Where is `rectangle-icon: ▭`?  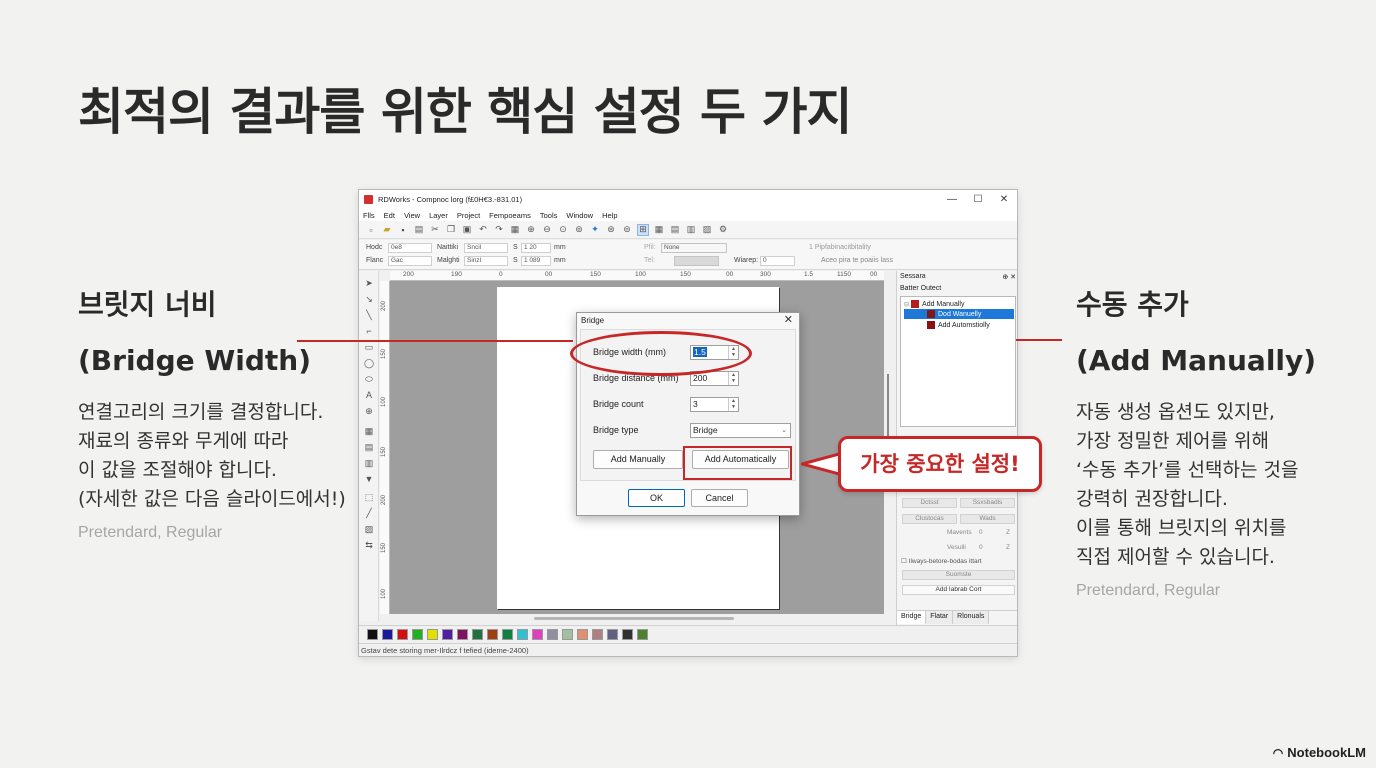
rectangle-icon: ▭ is located at coordinates (369, 347).